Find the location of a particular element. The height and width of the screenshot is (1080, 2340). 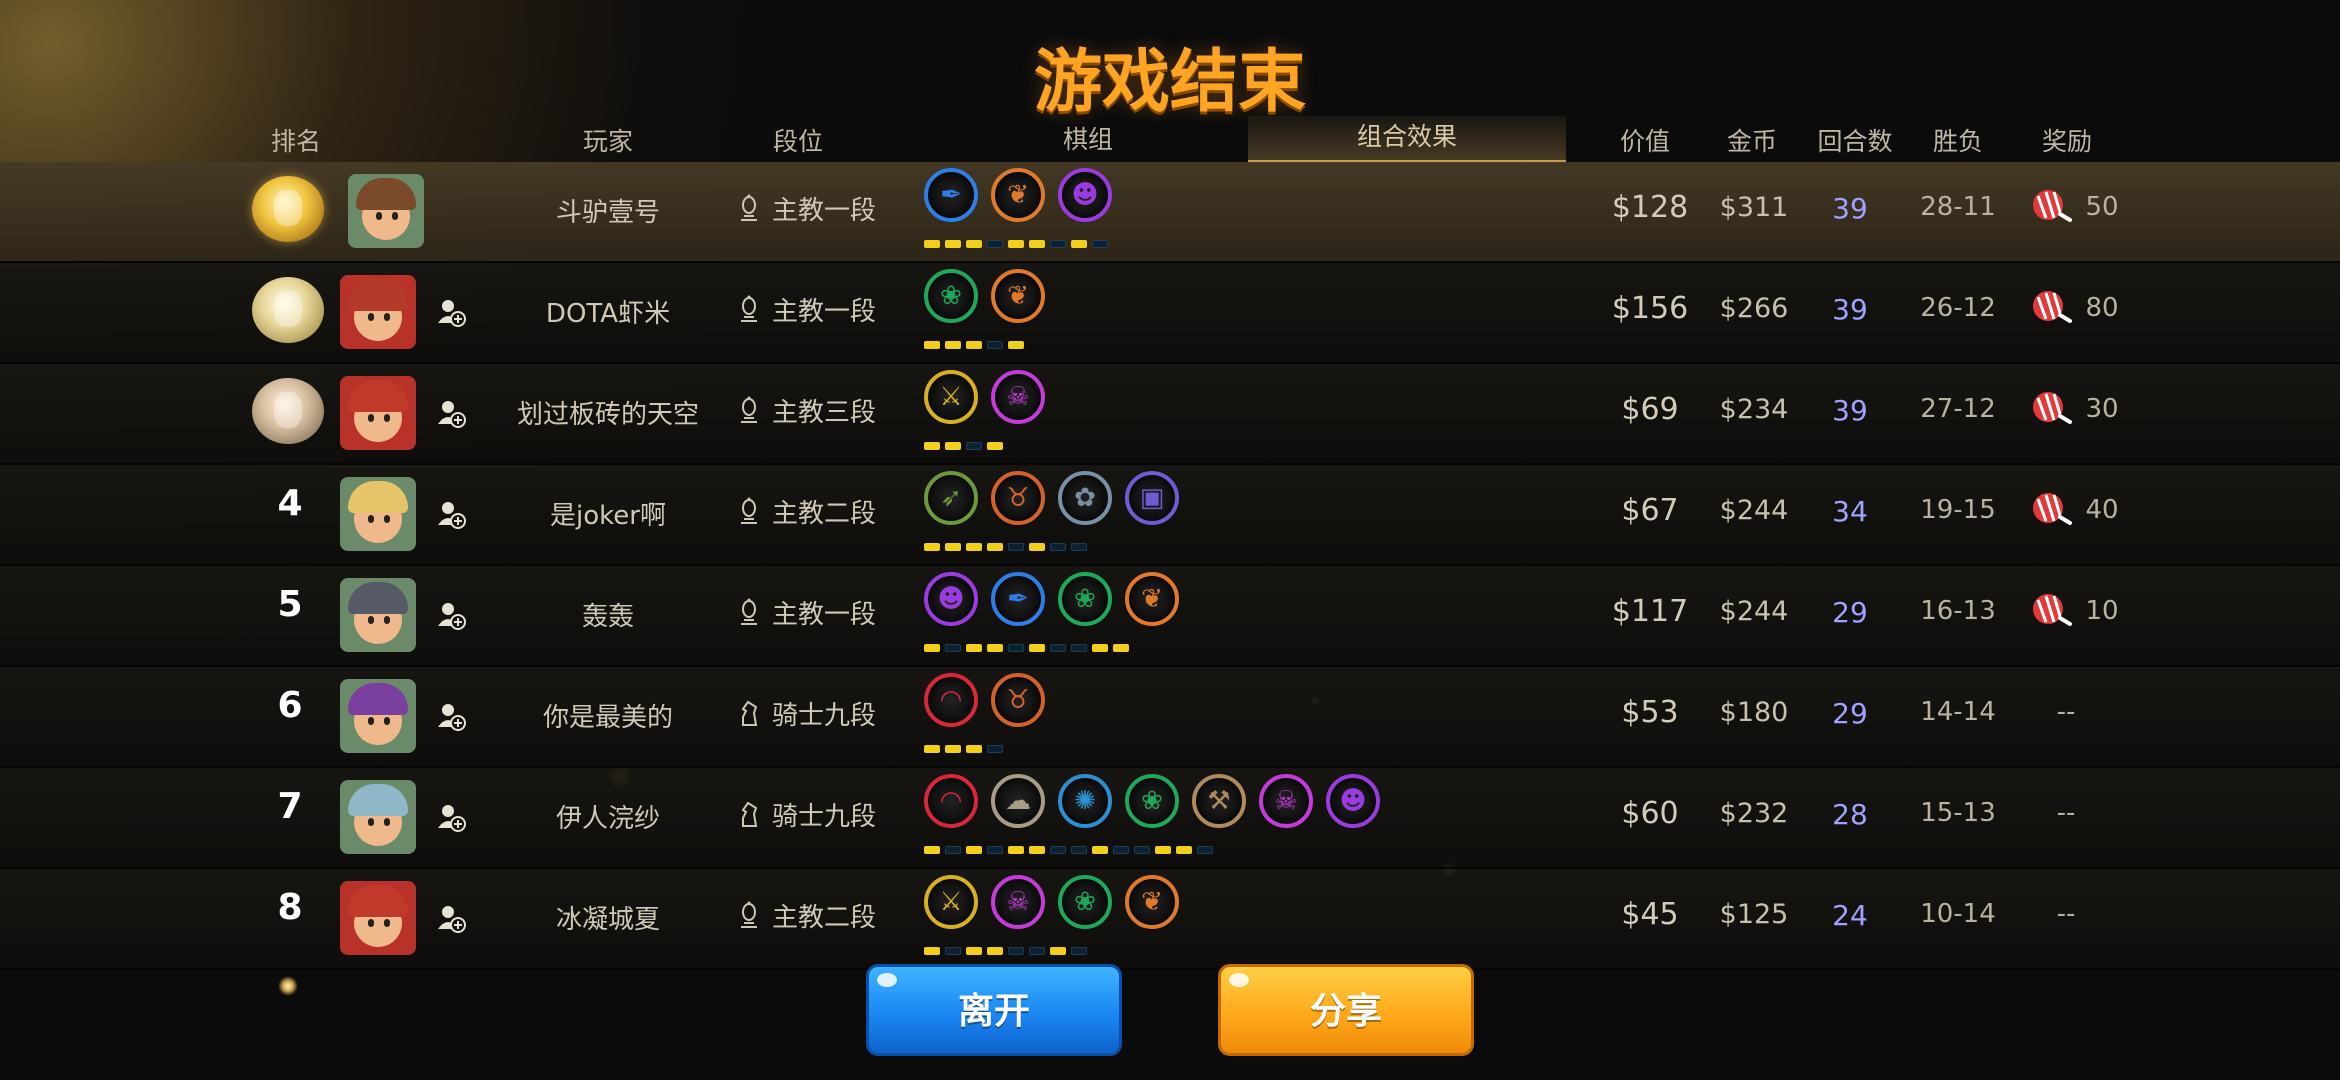

bishop-icon is located at coordinates (749, 914).